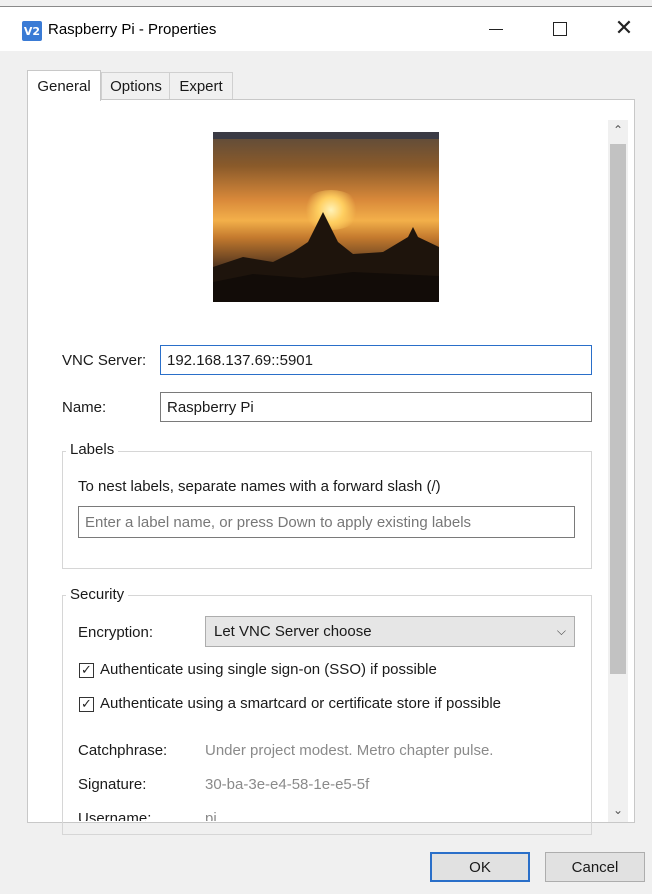 Image resolution: width=652 pixels, height=894 pixels. What do you see at coordinates (104, 360) in the screenshot?
I see `vnc-server-label: VNC Server:` at bounding box center [104, 360].